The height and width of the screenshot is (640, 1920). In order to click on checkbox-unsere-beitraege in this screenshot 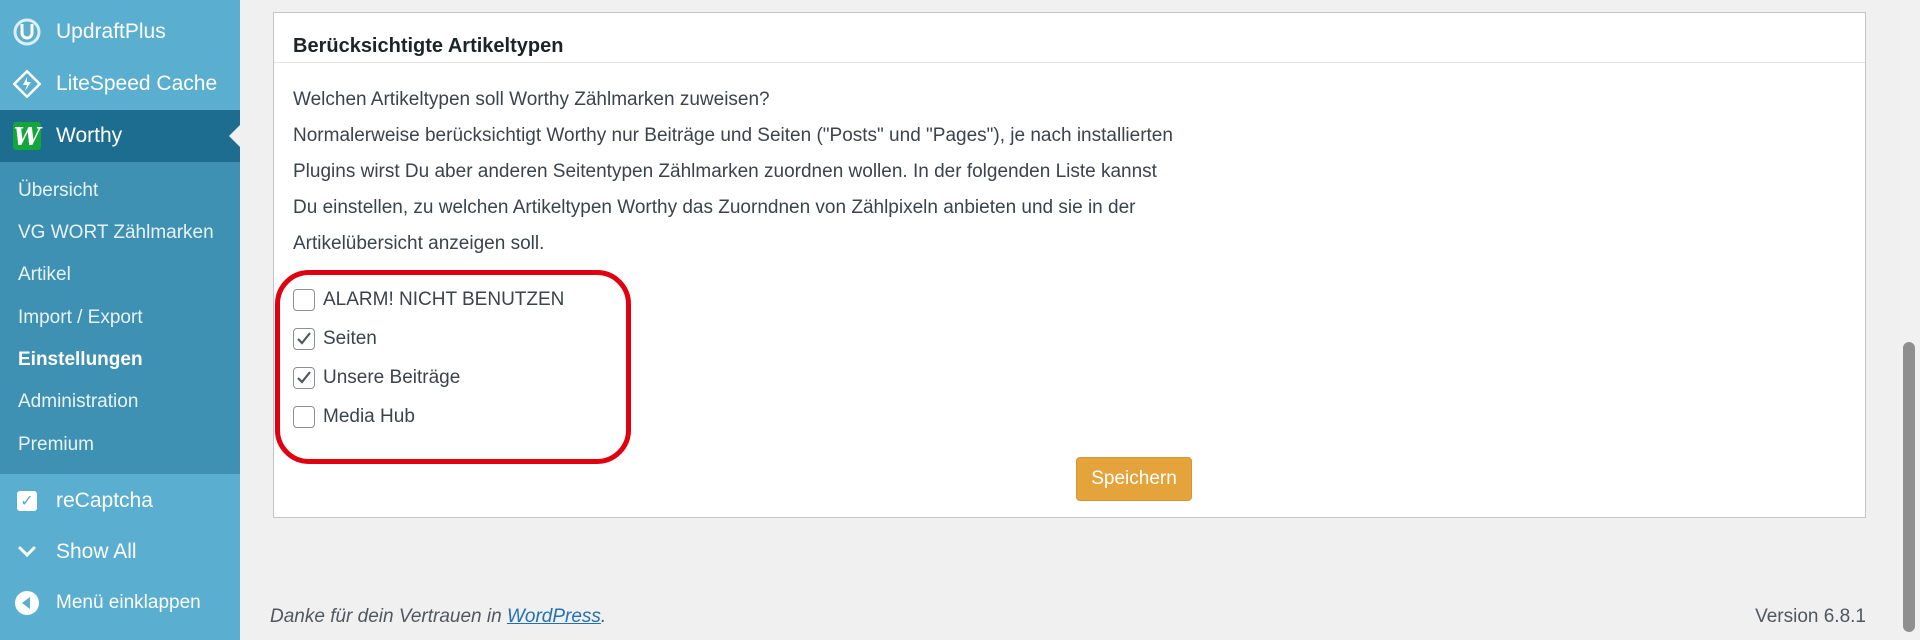, I will do `click(304, 378)`.